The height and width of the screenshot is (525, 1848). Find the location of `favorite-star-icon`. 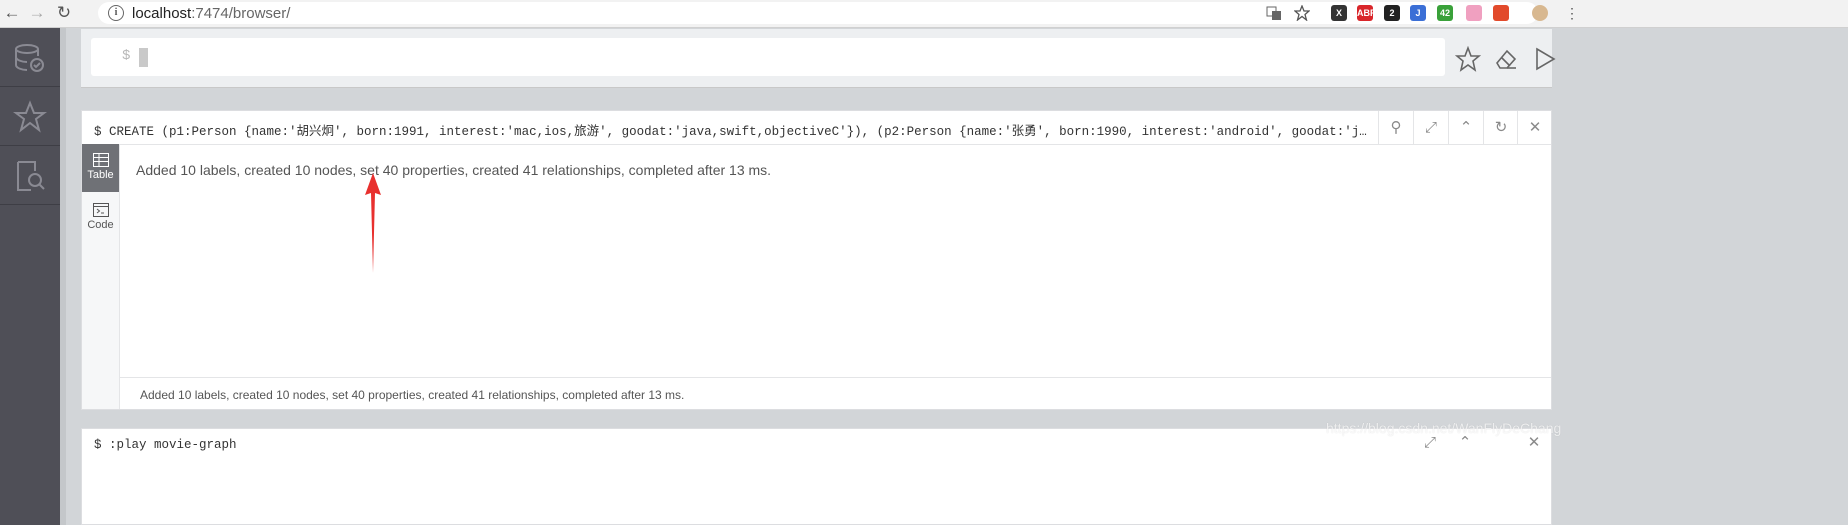

favorite-star-icon is located at coordinates (1468, 59).